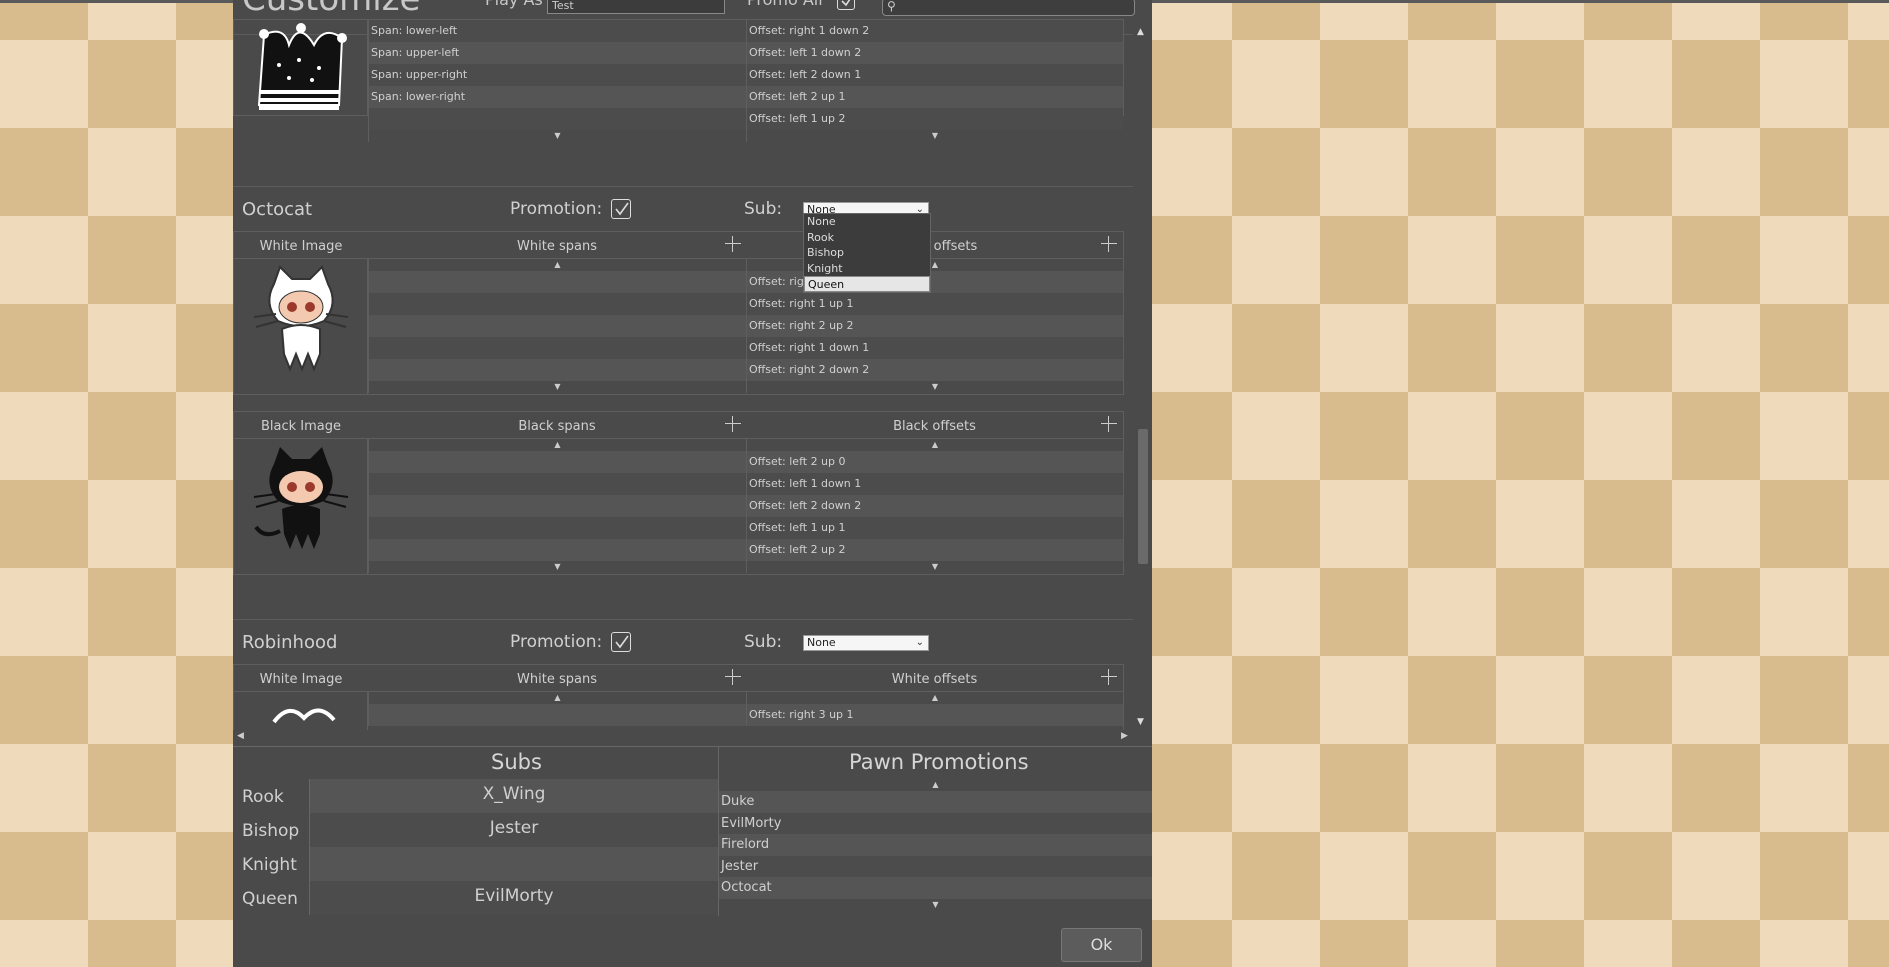  What do you see at coordinates (557, 31) in the screenshot?
I see `list-item: Span: lower-left` at bounding box center [557, 31].